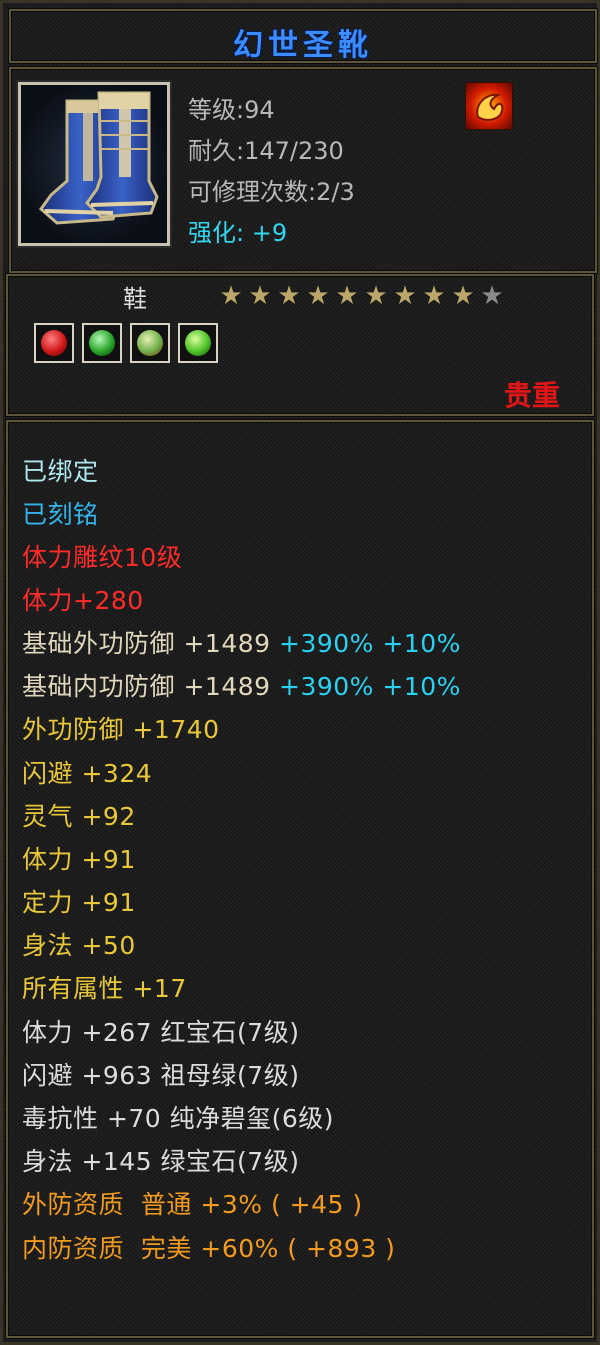 Image resolution: width=600 pixels, height=1345 pixels. What do you see at coordinates (48, 859) in the screenshot?
I see `stat-label: 体力` at bounding box center [48, 859].